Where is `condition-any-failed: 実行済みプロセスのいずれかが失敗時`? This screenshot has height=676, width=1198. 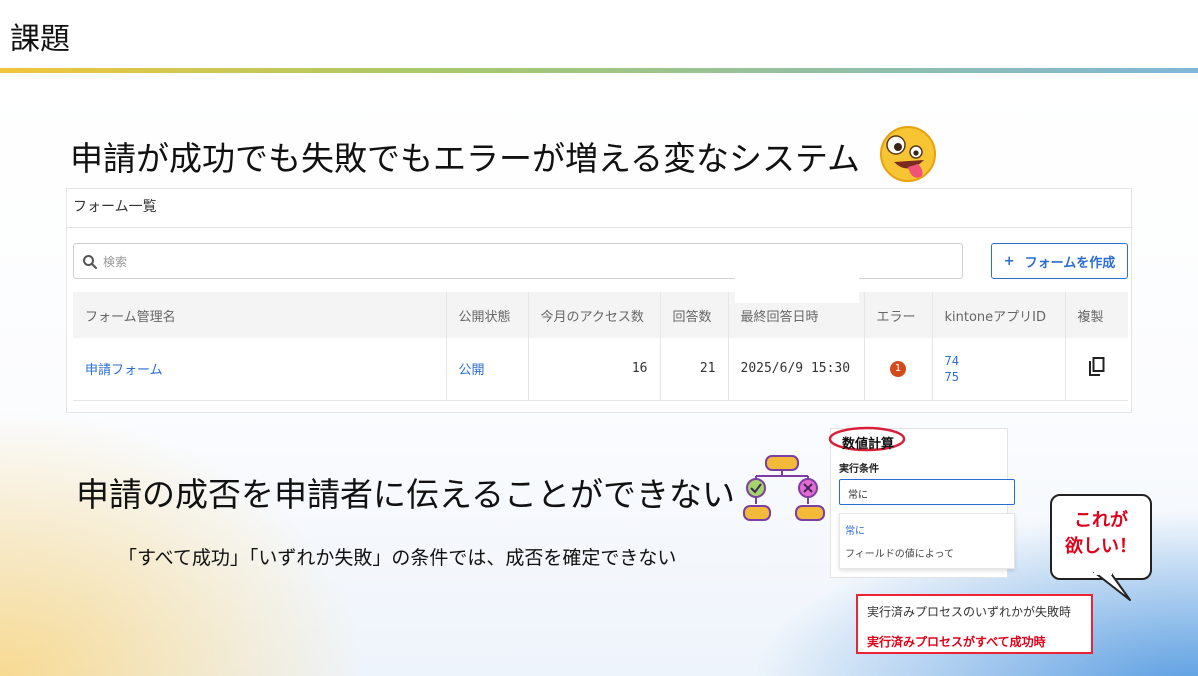 condition-any-failed: 実行済みプロセスのいずれかが失敗時 is located at coordinates (969, 611).